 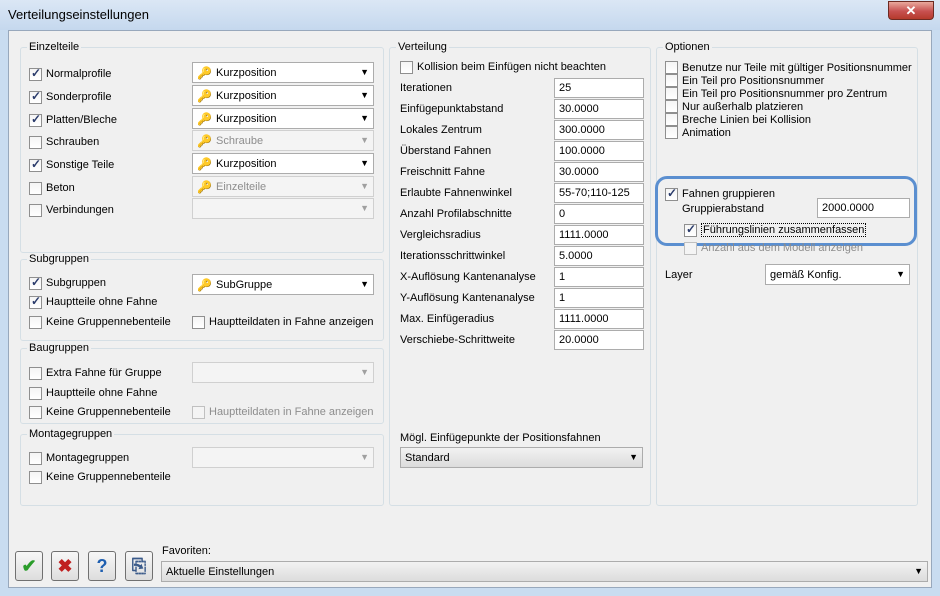 What do you see at coordinates (78, 14) in the screenshot?
I see `window-title: Verteilungseinstellungen` at bounding box center [78, 14].